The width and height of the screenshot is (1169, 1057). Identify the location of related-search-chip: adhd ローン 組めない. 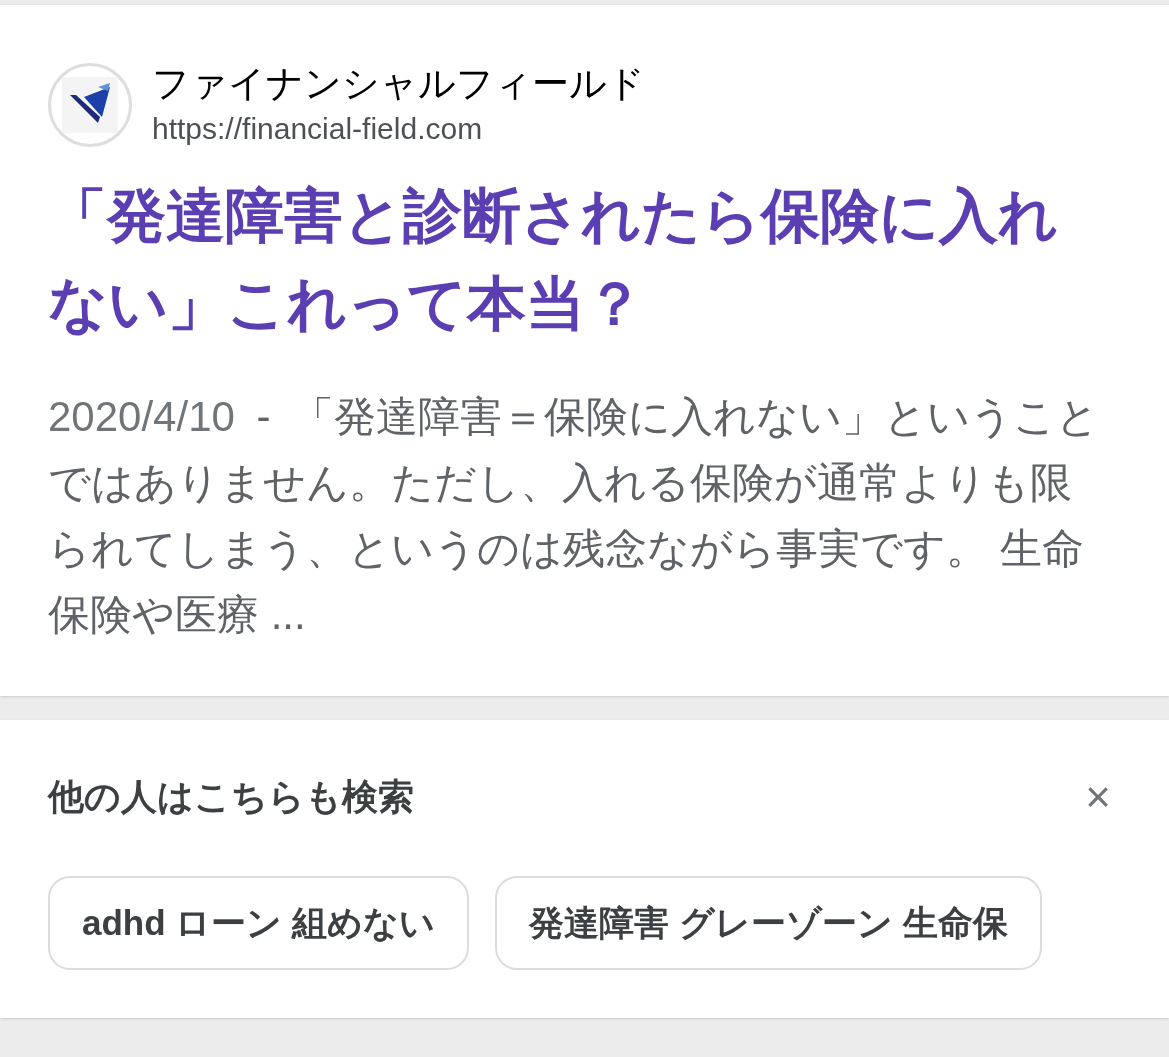
(259, 923).